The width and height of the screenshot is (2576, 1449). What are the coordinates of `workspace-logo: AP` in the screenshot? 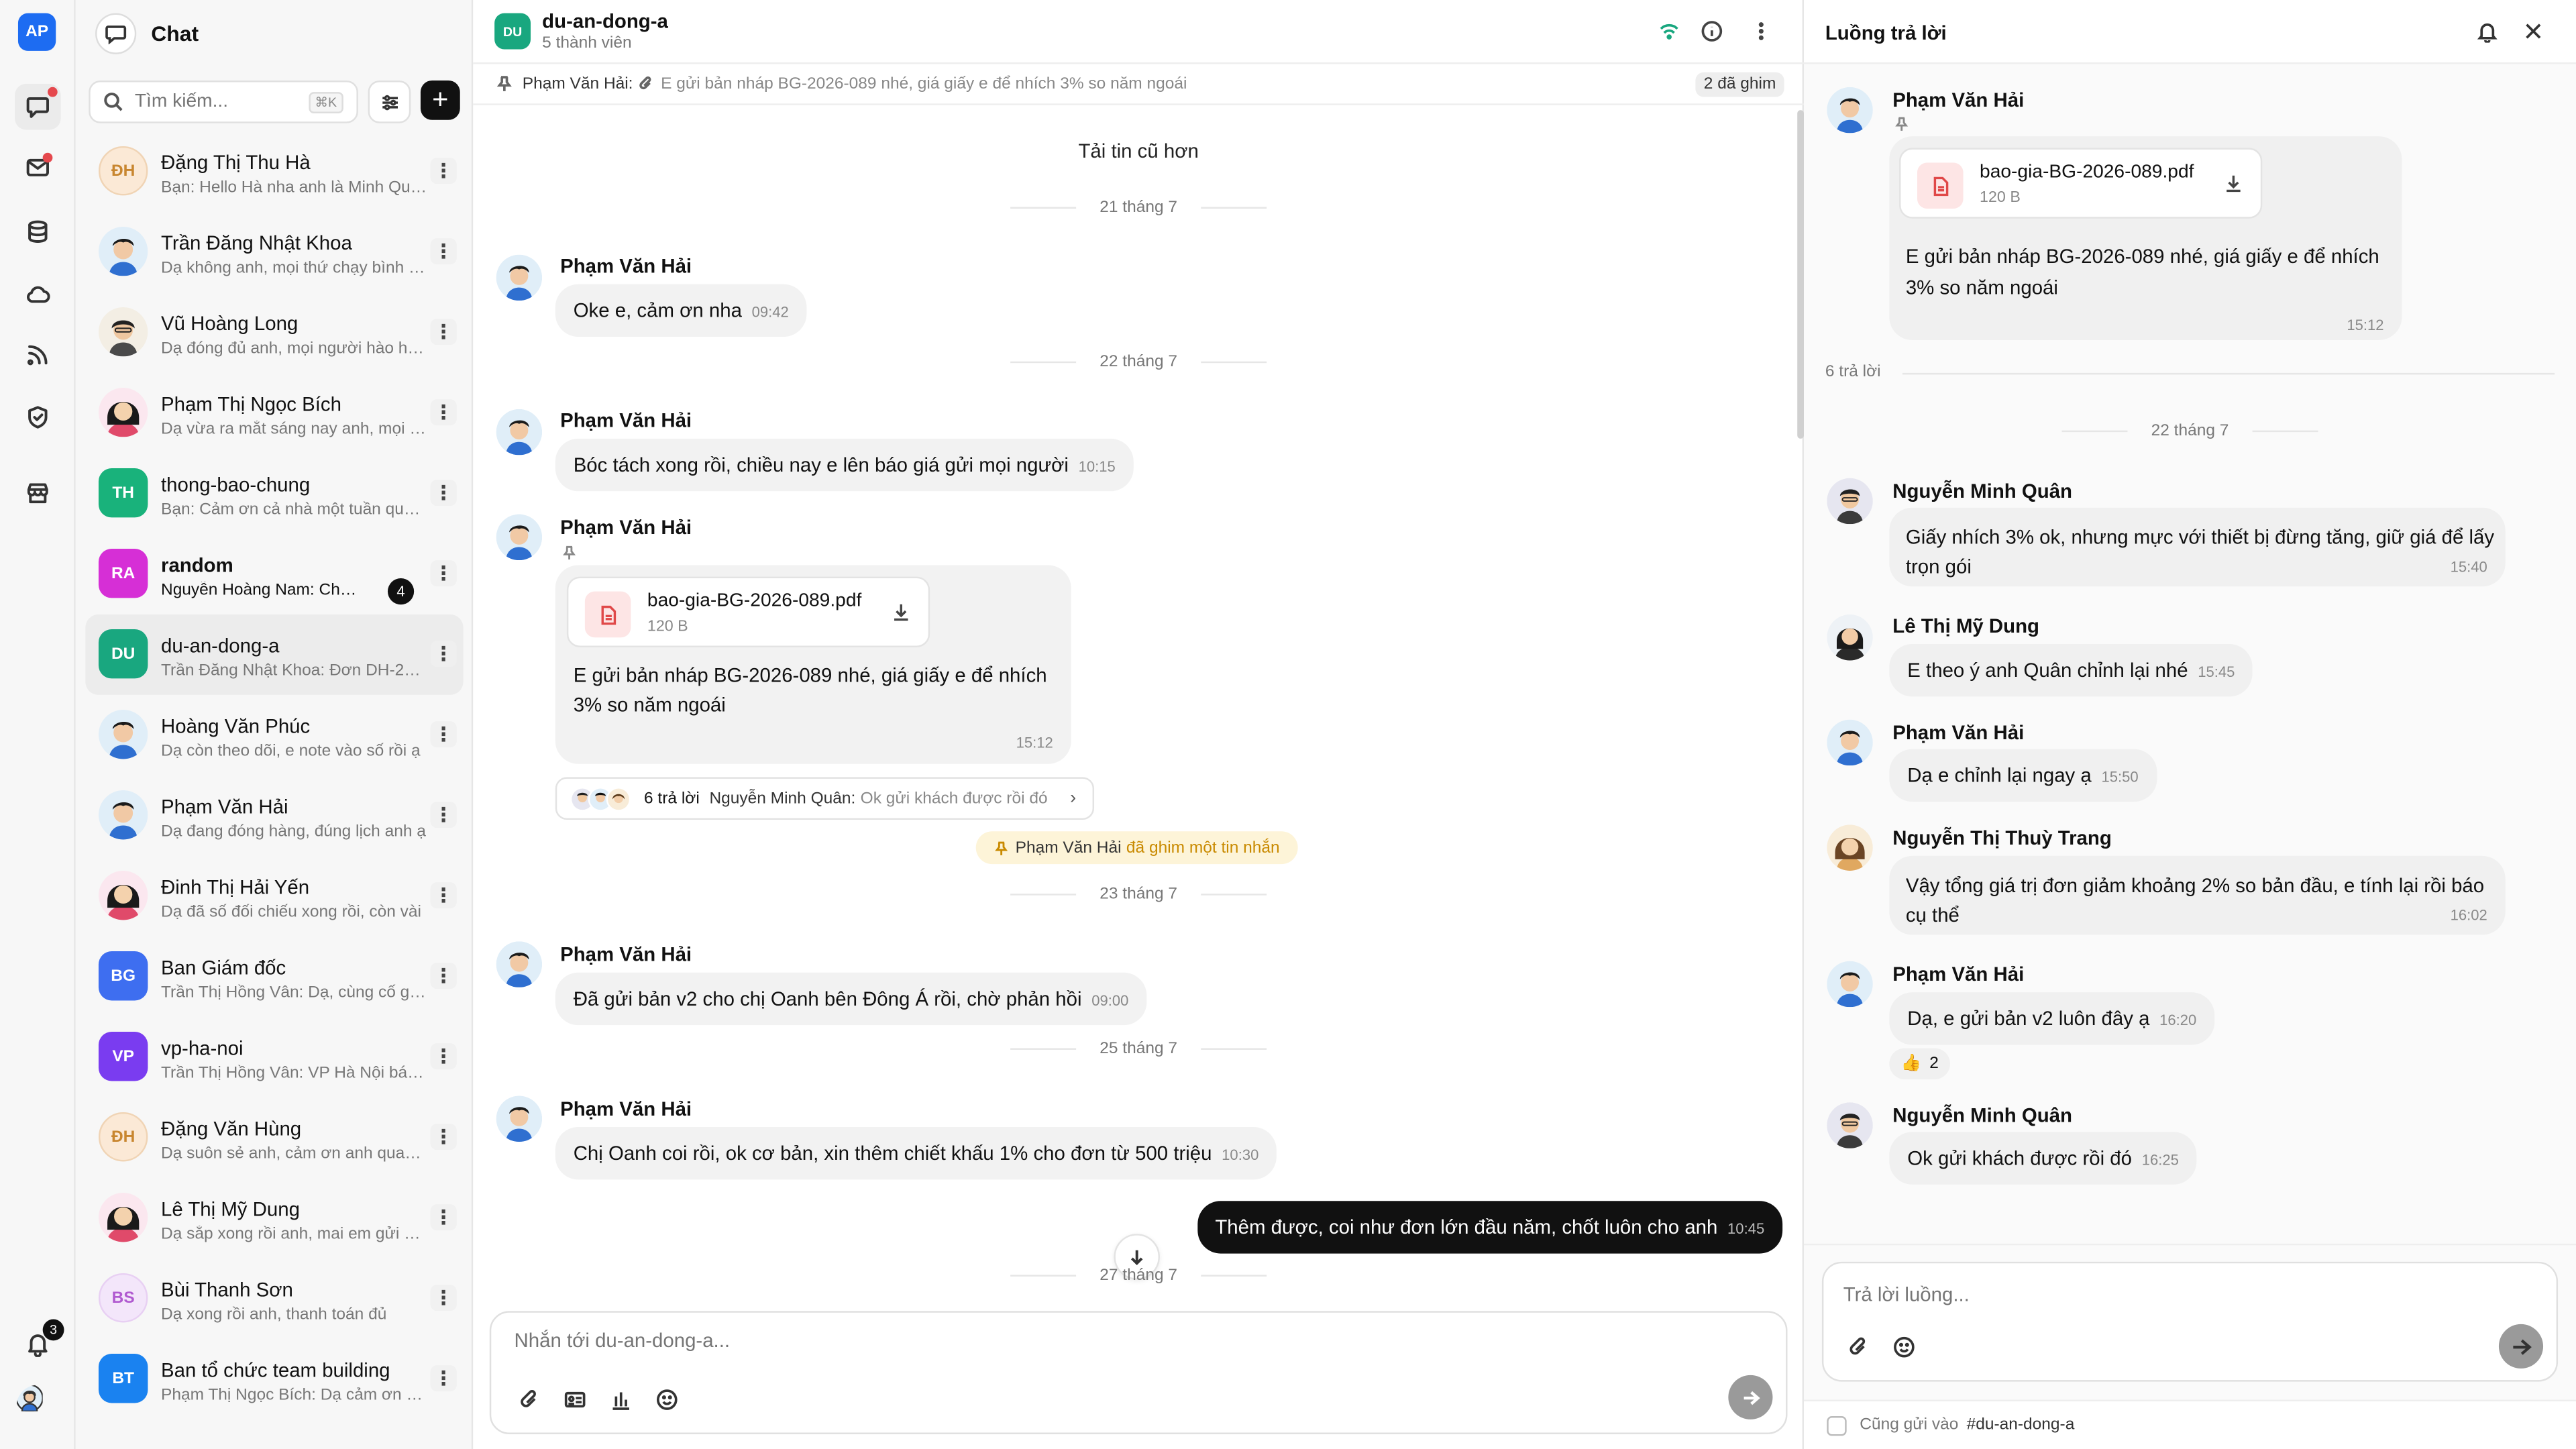 It's located at (36, 32).